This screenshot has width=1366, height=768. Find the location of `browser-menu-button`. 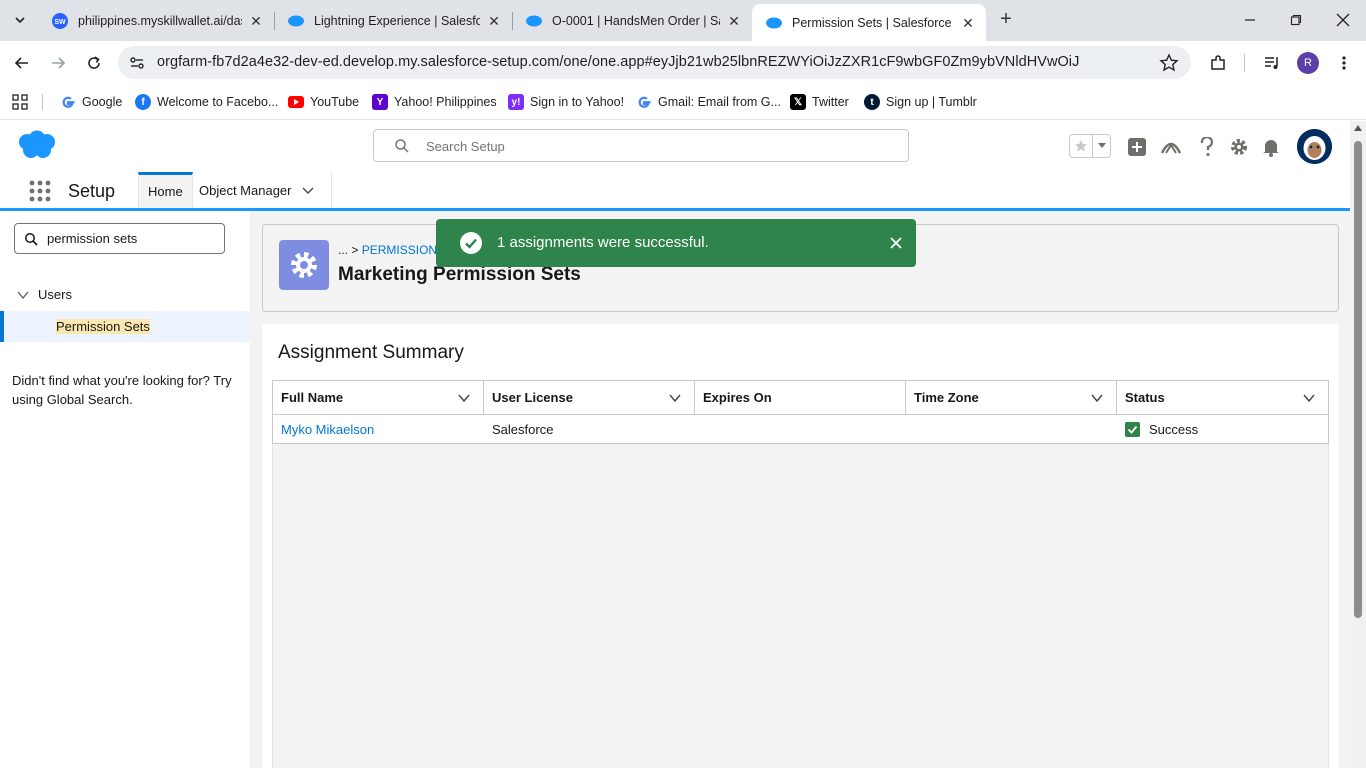

browser-menu-button is located at coordinates (1344, 63).